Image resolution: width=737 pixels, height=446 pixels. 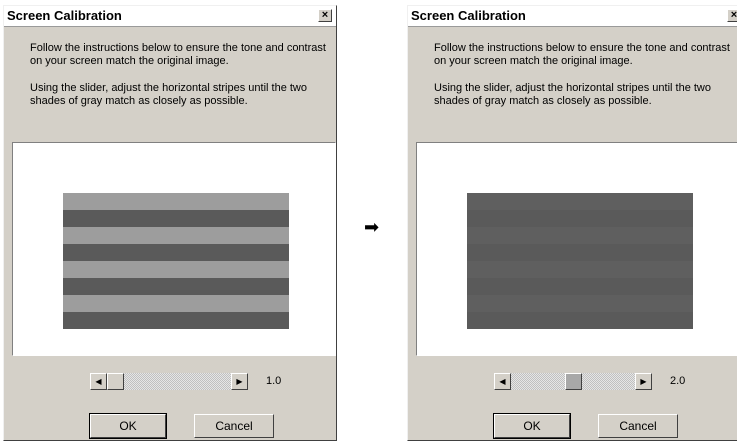 I want to click on arrow-right-icon: ➡, so click(x=372, y=227).